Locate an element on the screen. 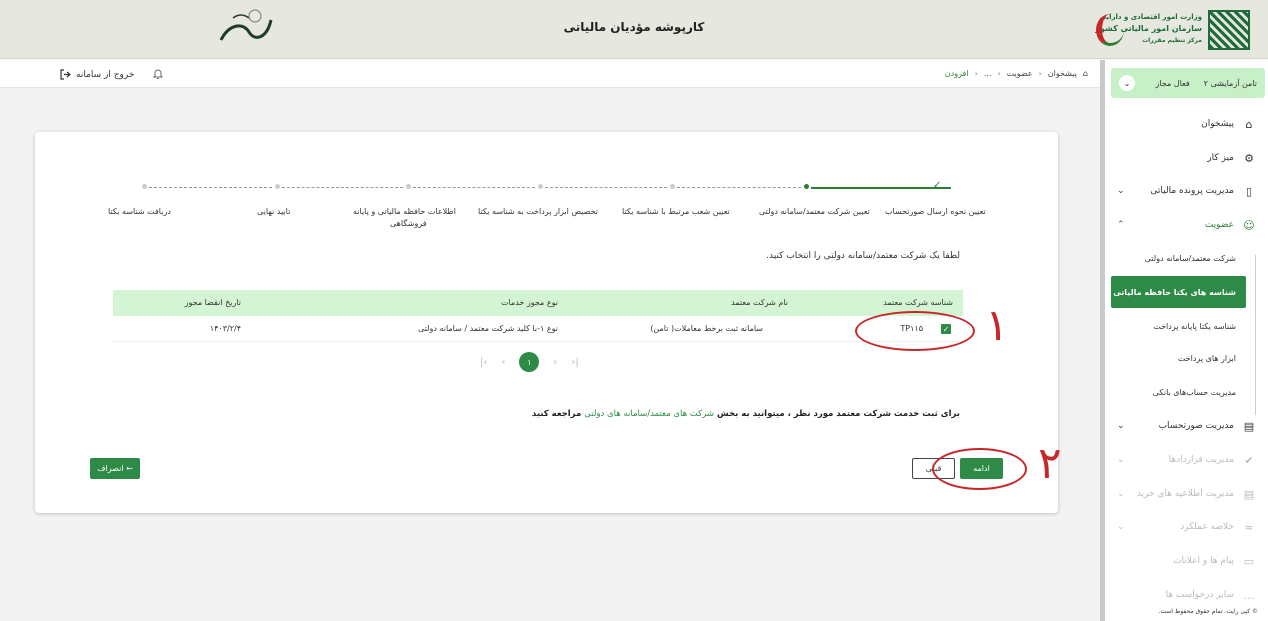 The image size is (1268, 621). sidebar-item-other-requests: … سایر درخواست ها is located at coordinates (1186, 595).